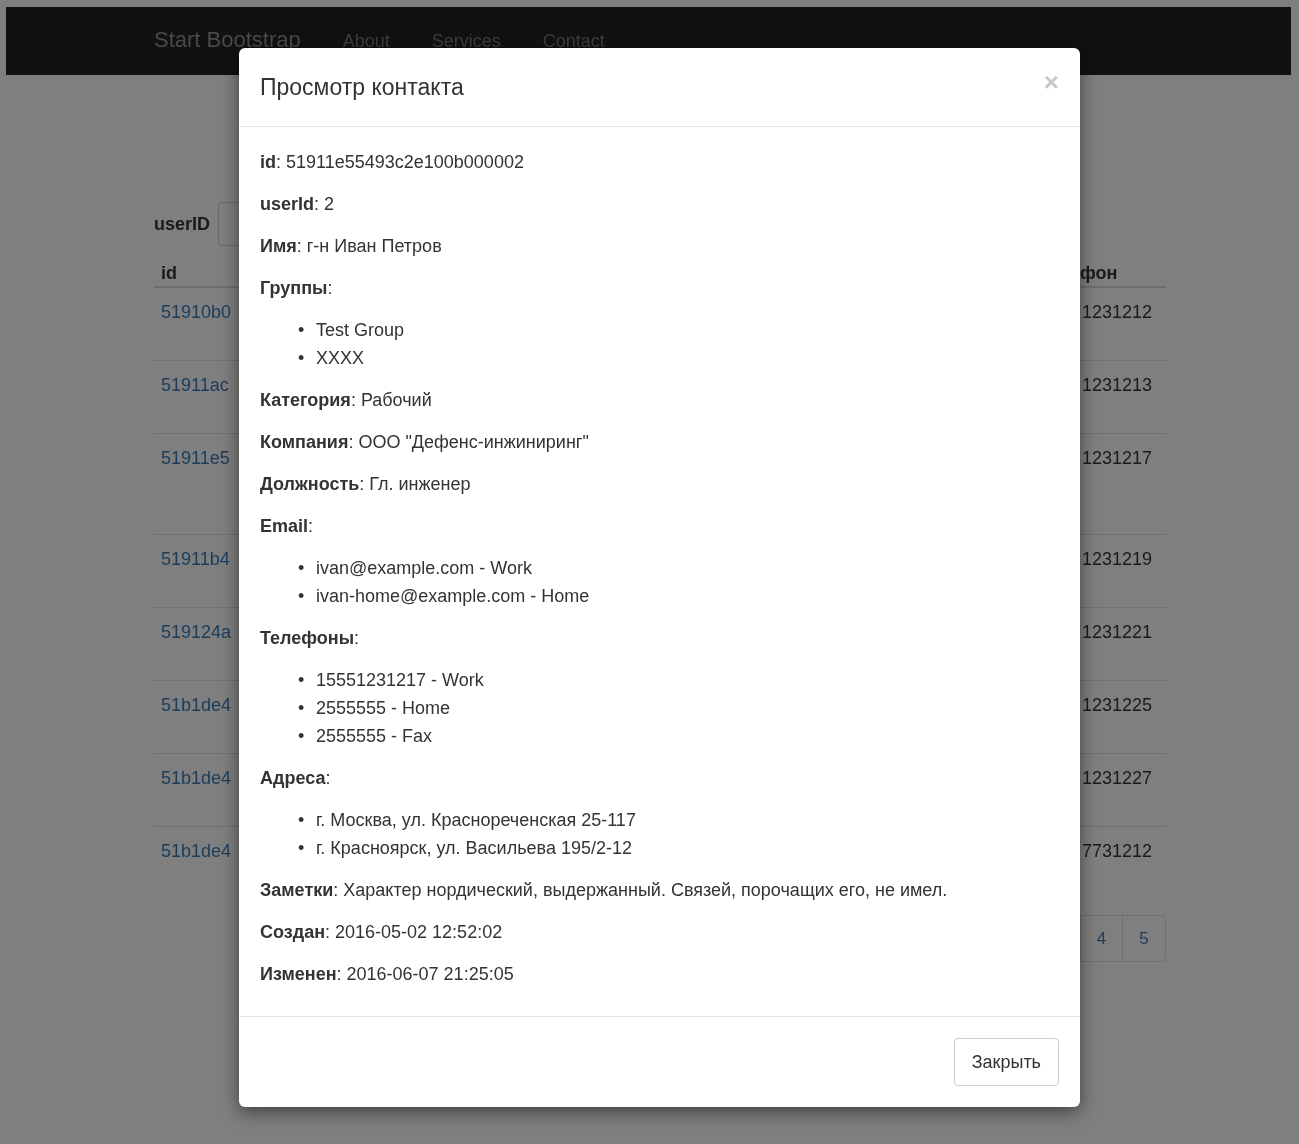 The width and height of the screenshot is (1299, 1144). Describe the element at coordinates (1117, 385) in the screenshot. I see `table-cell: 1231213` at that location.